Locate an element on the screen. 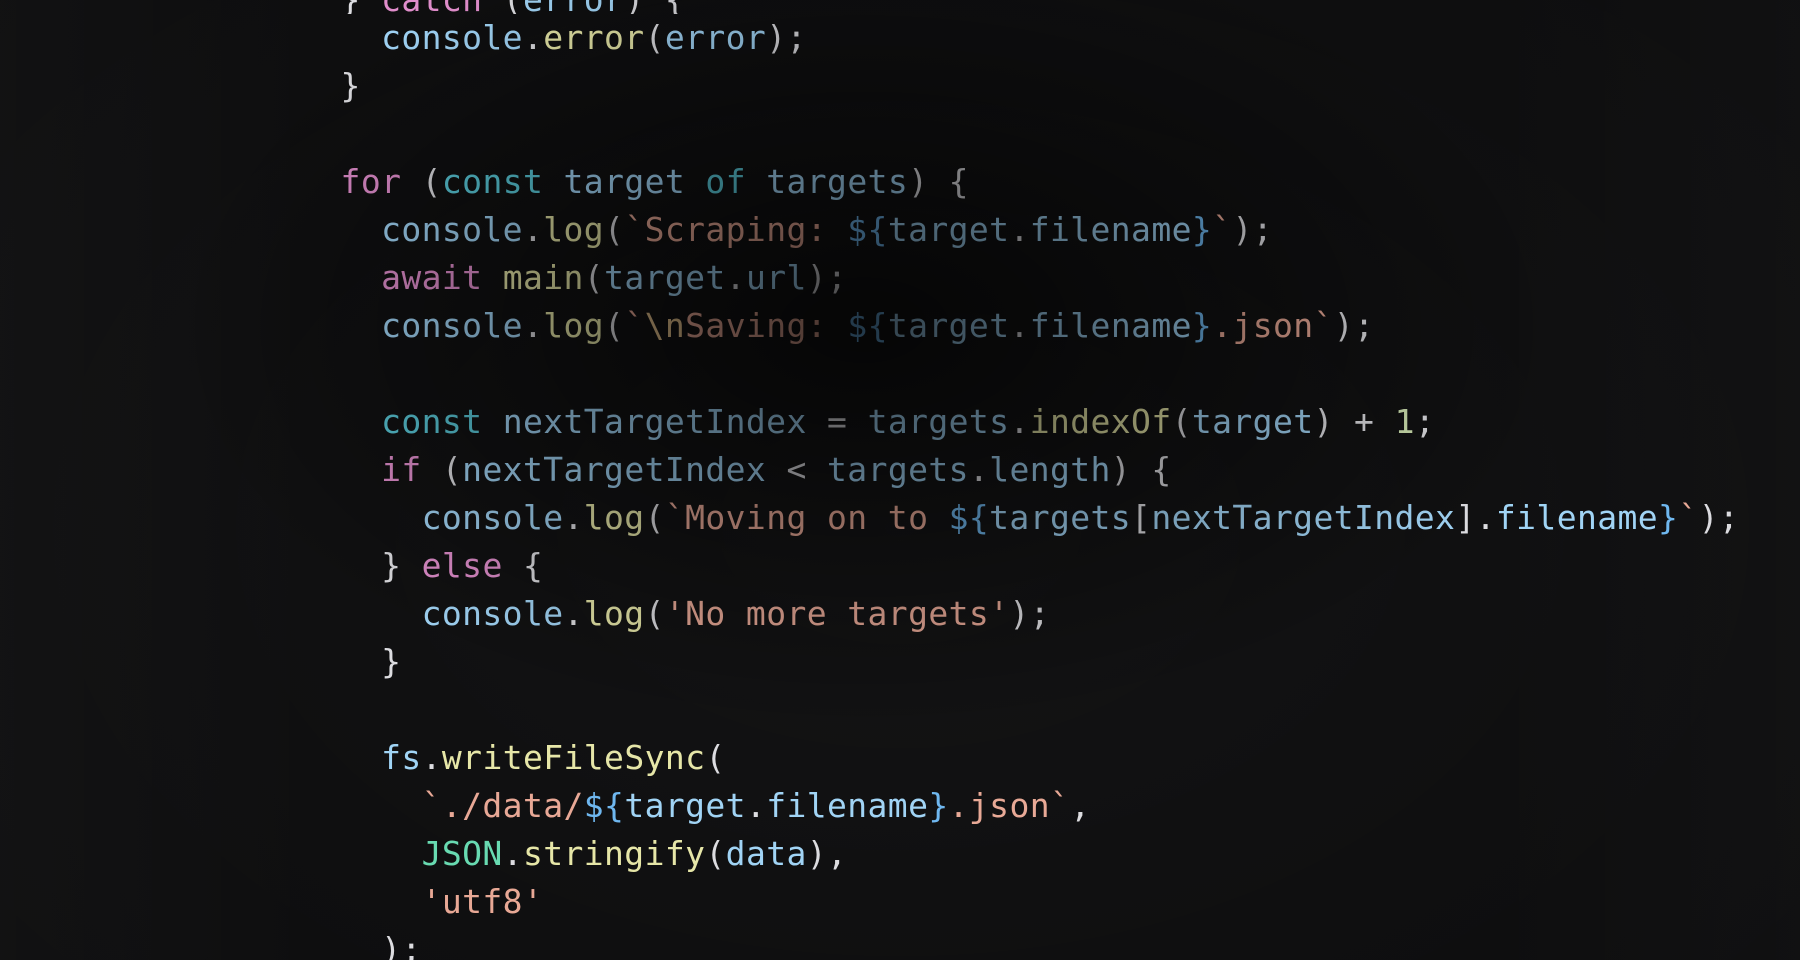  code-line: } catch (error) { is located at coordinates (900, 7).